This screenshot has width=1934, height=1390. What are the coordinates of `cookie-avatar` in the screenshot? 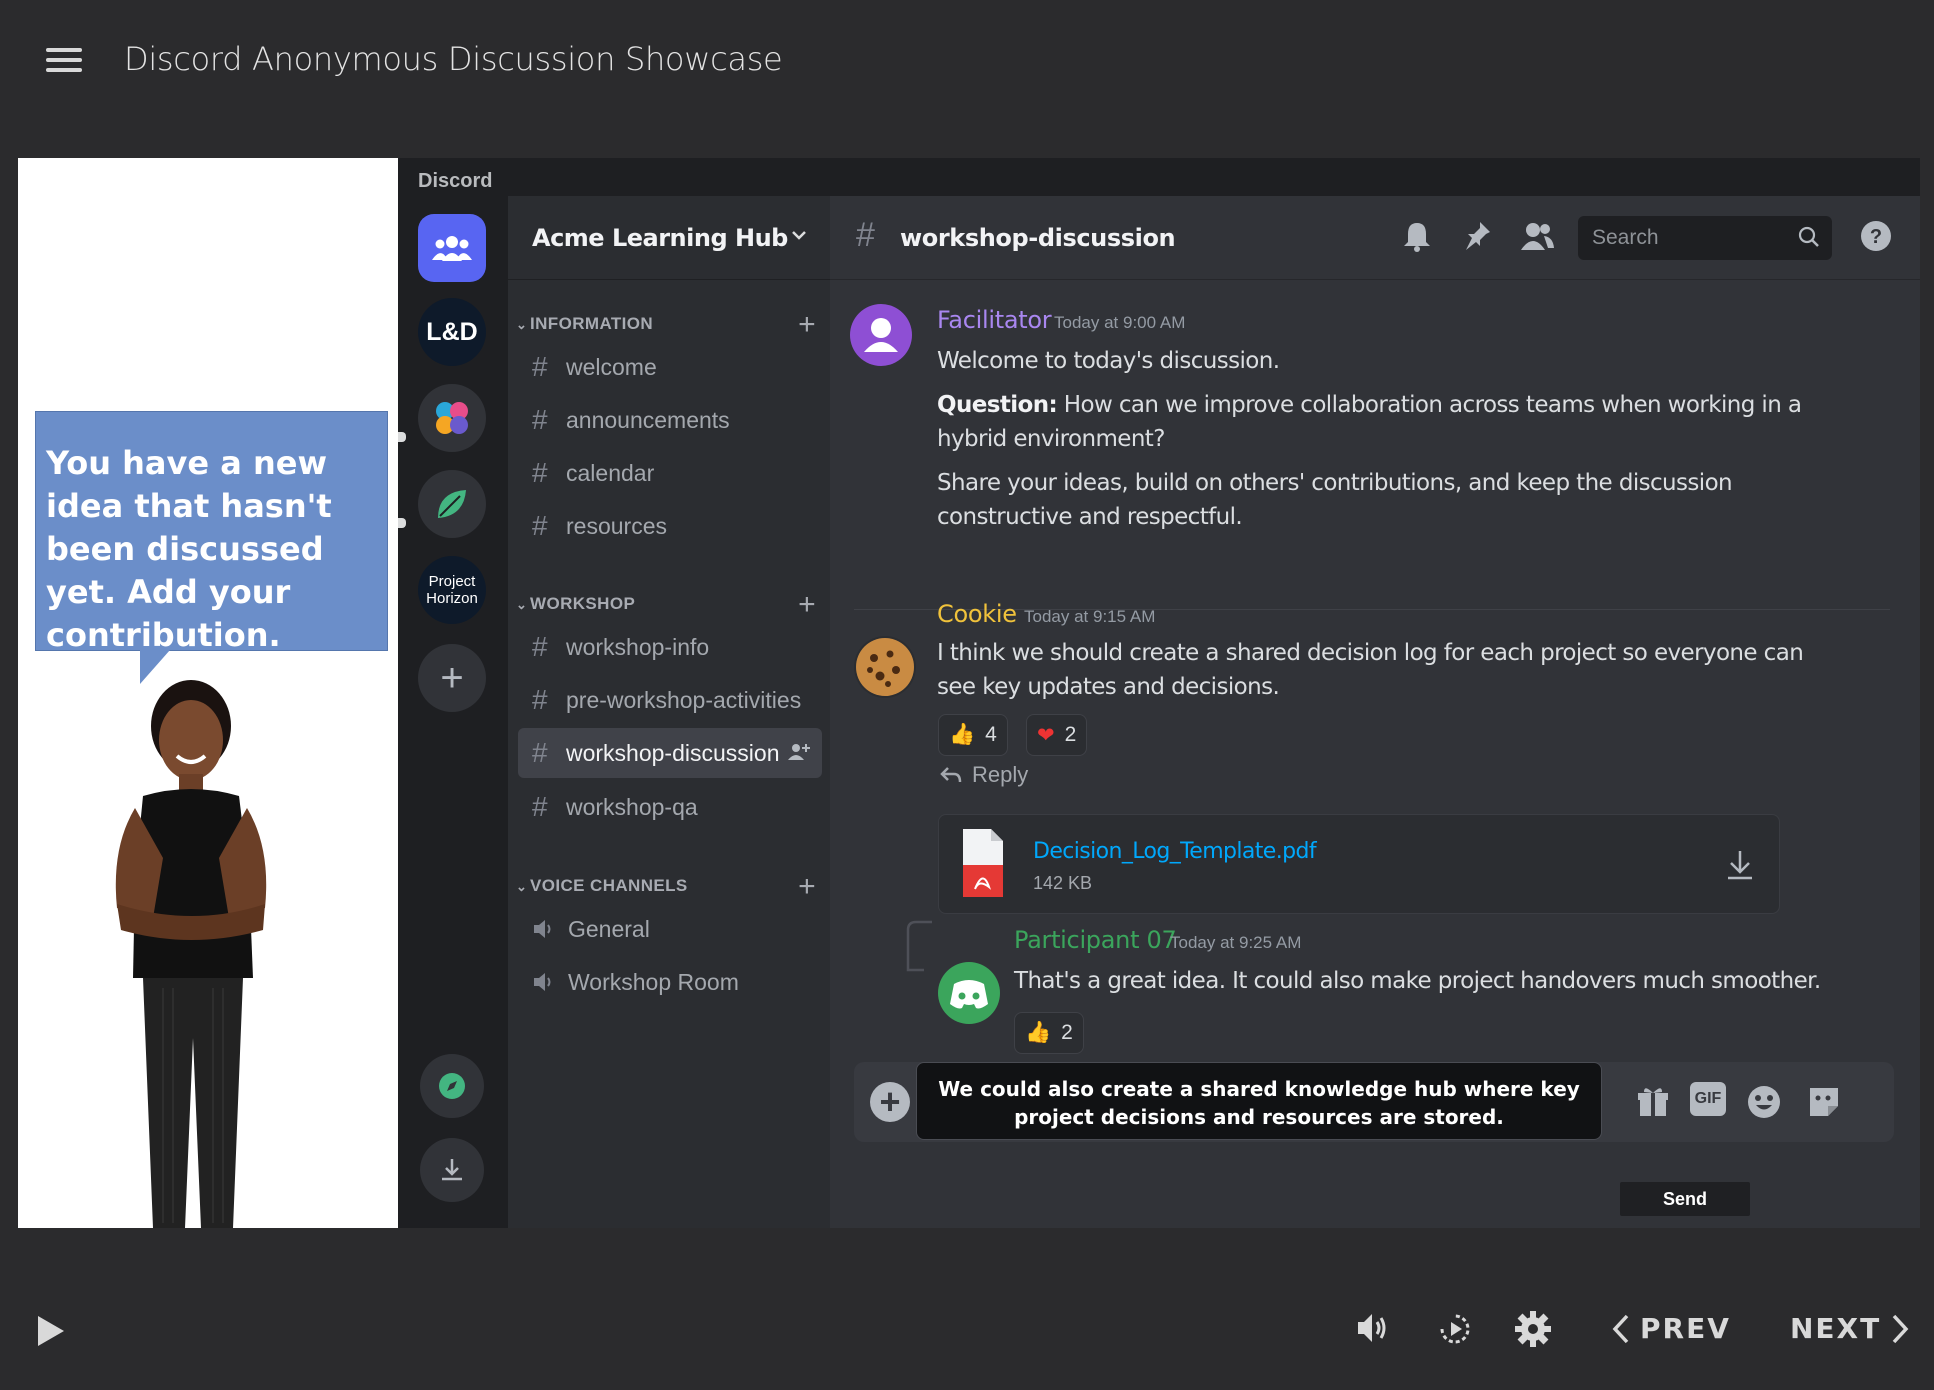 It's located at (885, 667).